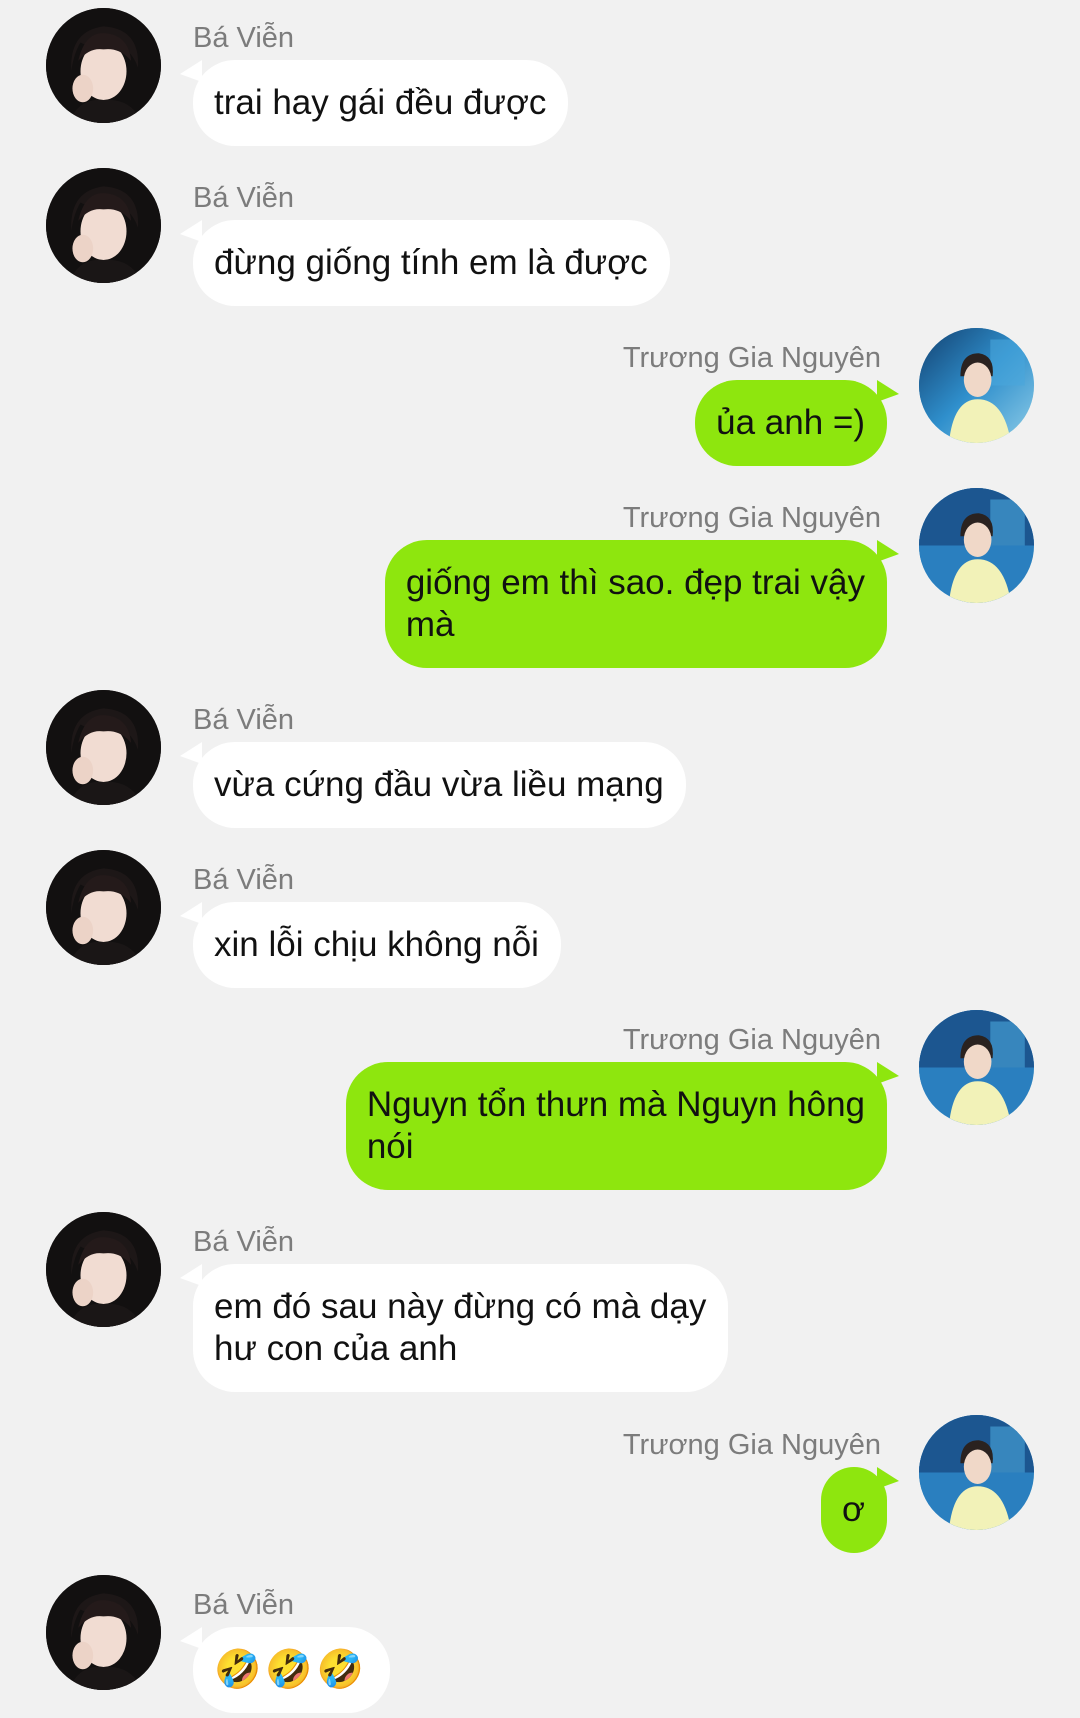 The height and width of the screenshot is (1718, 1080). I want to click on message-bubble: vừa cứng đầu vừa liều mạng, so click(439, 785).